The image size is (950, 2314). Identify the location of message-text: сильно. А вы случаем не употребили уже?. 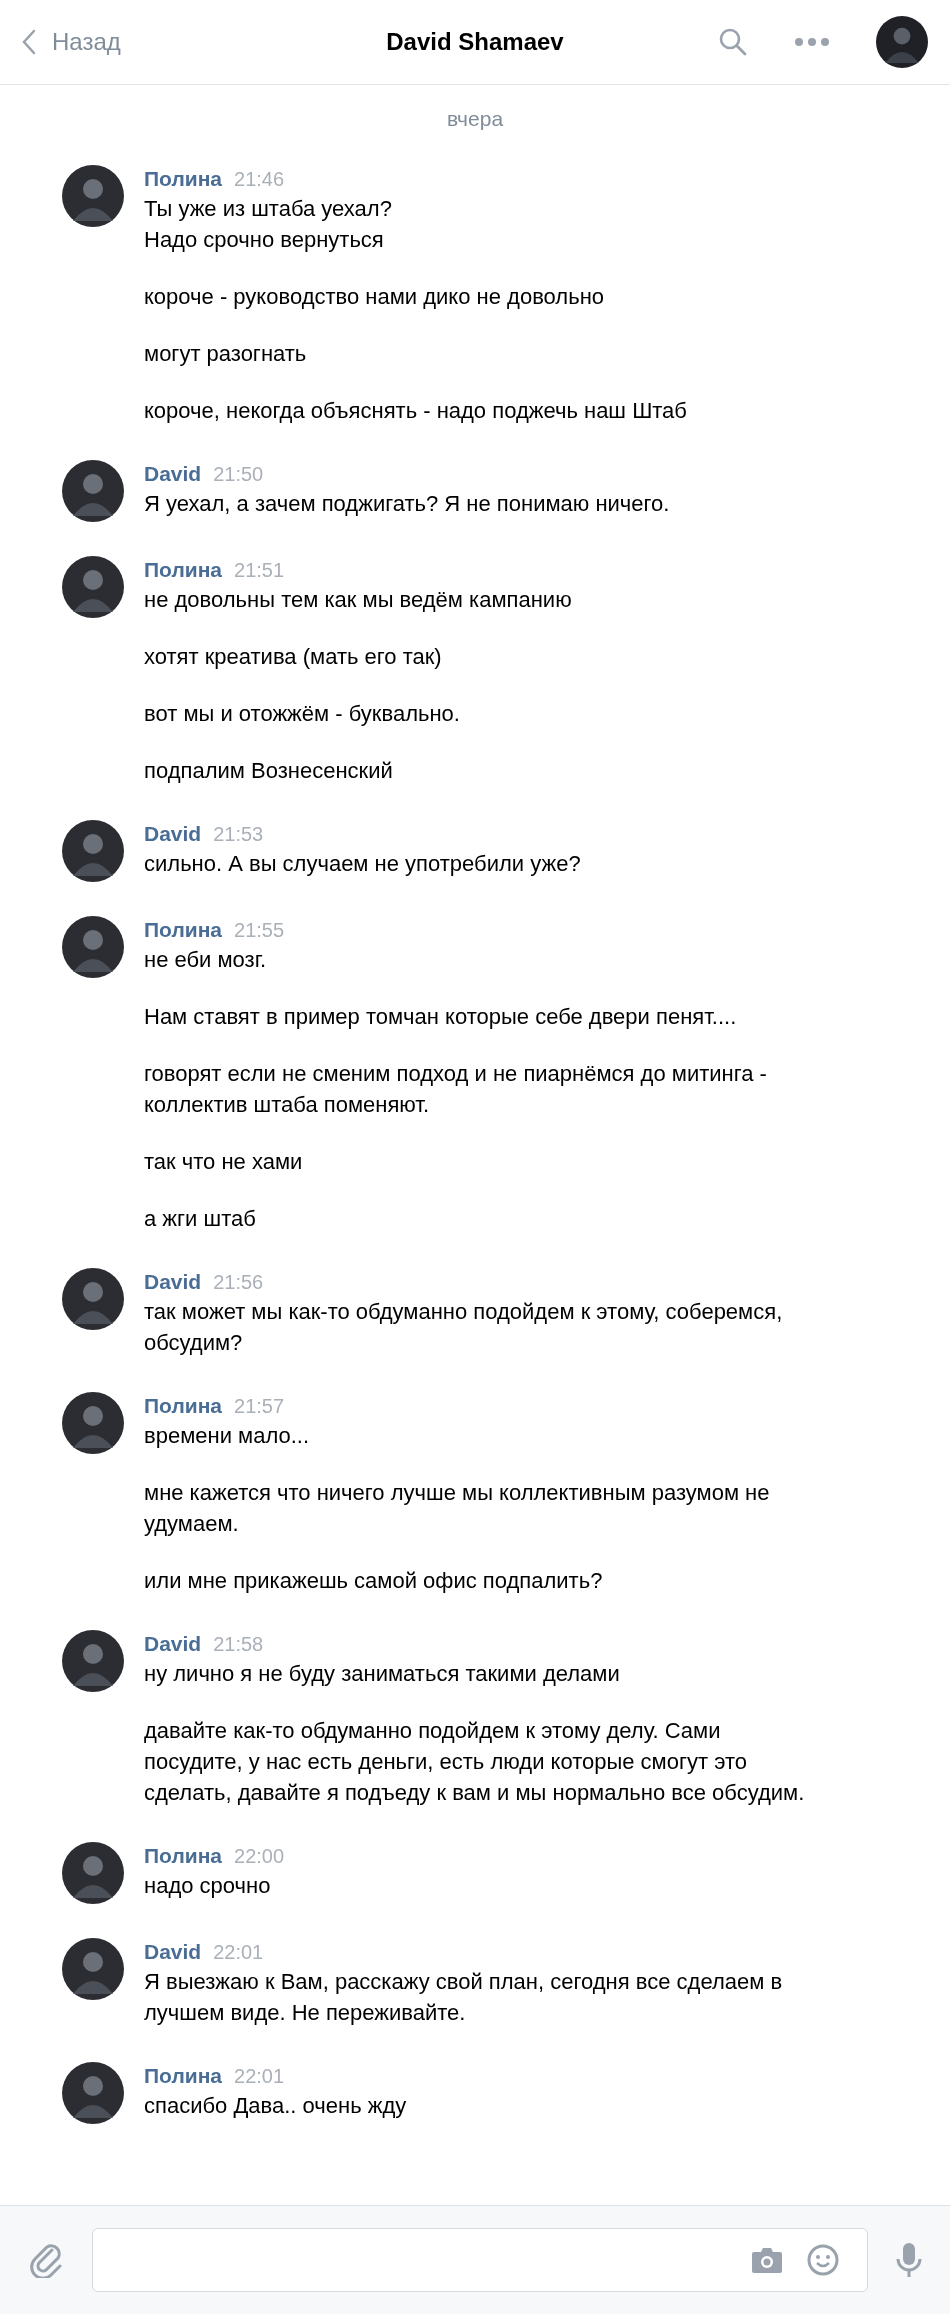
(363, 864).